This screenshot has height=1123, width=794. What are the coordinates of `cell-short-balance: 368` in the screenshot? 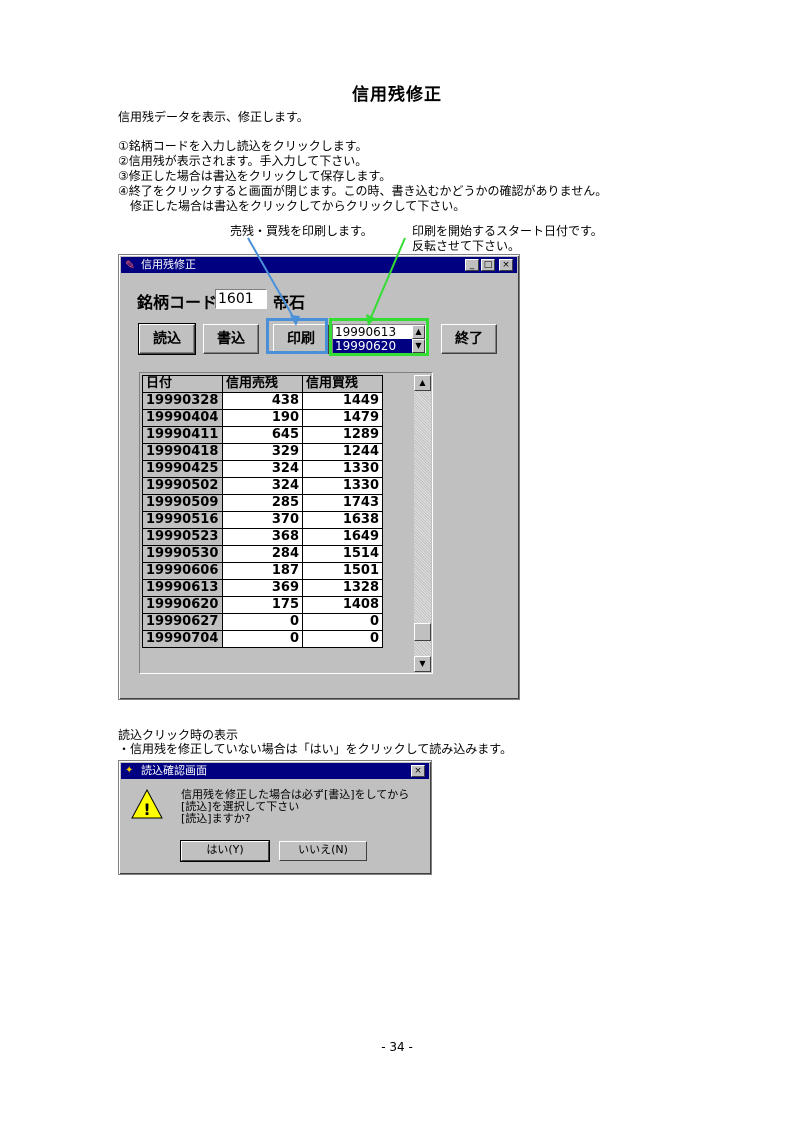 It's located at (262, 537).